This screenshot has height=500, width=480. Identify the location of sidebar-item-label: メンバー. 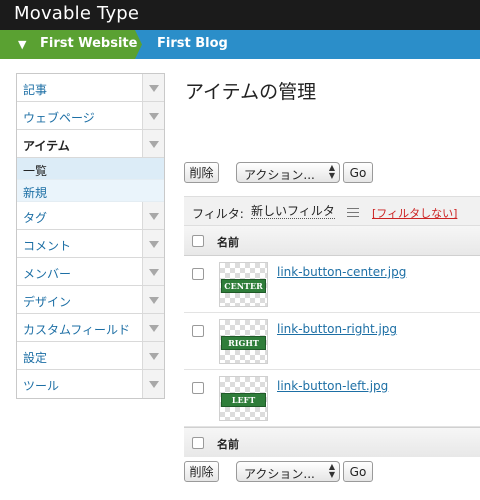
(47, 274).